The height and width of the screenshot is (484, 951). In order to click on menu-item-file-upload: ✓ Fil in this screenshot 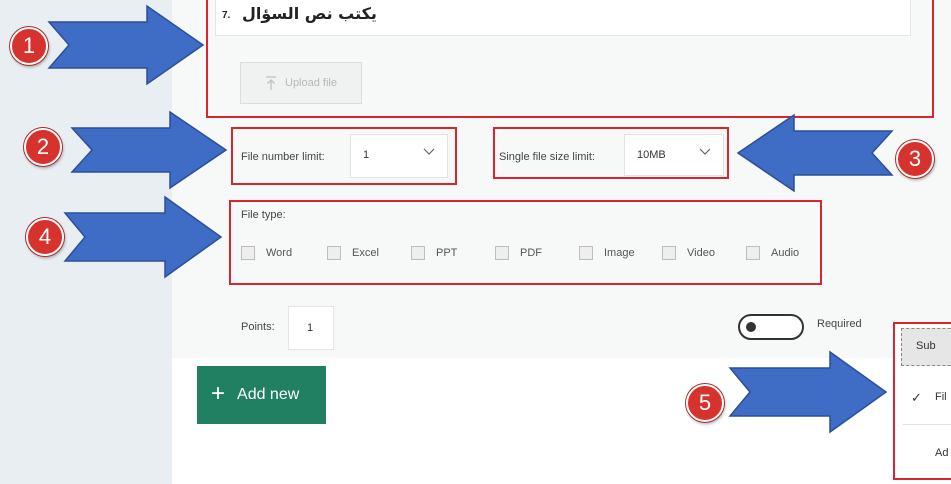, I will do `click(923, 399)`.